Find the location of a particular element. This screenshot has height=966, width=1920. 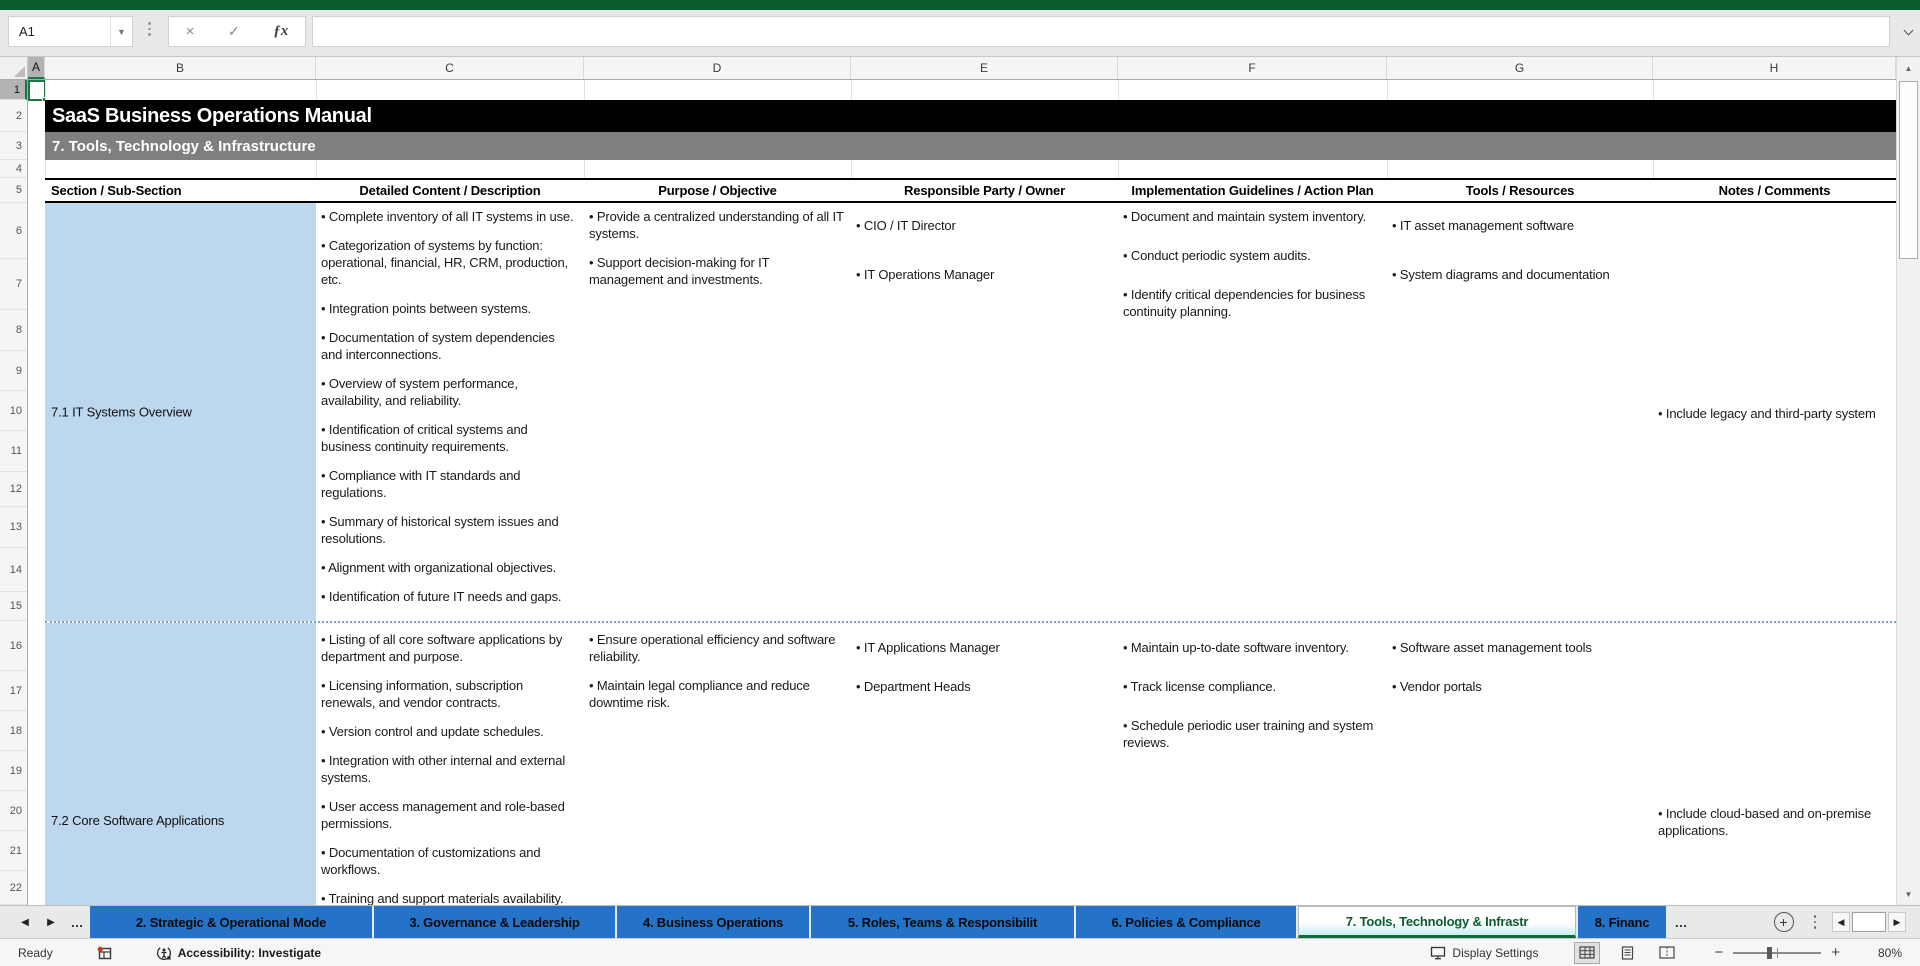

zoom-out-button: − is located at coordinates (1718, 952).